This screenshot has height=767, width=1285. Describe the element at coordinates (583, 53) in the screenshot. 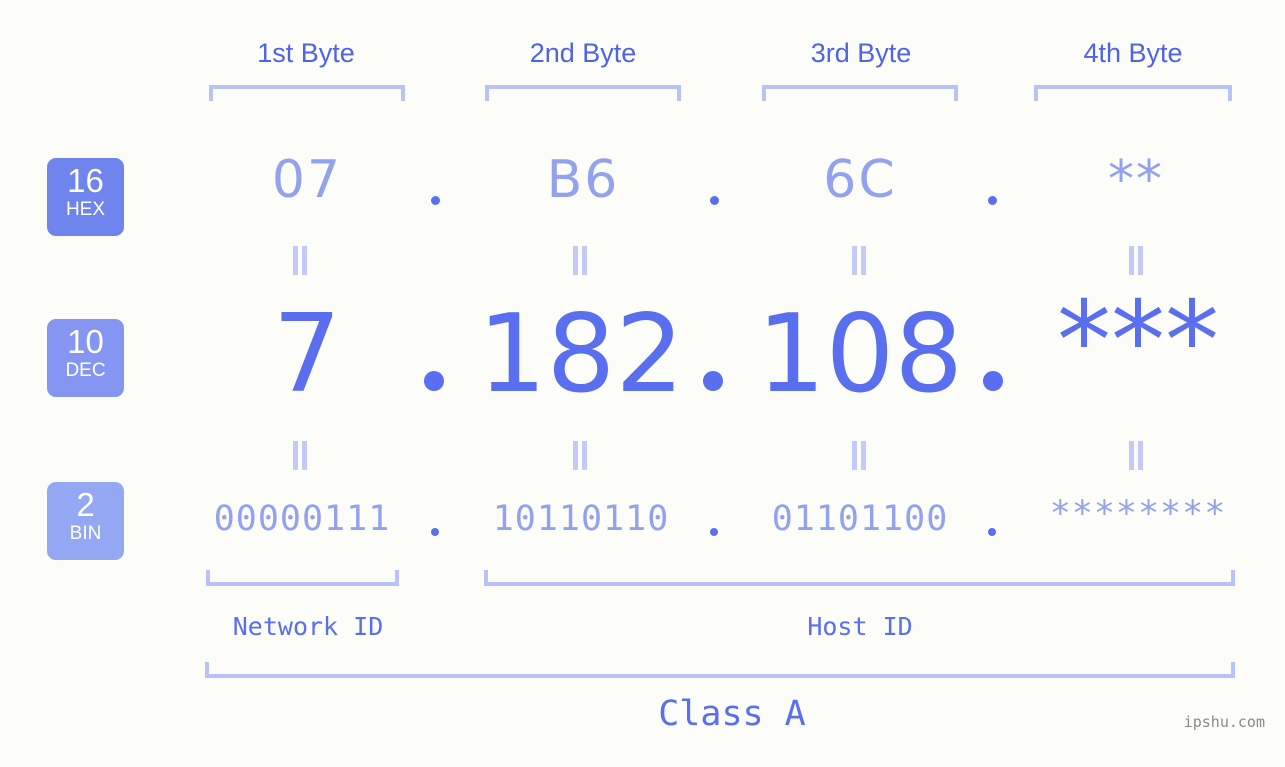

I see `byte-header-2: 2nd Byte` at that location.